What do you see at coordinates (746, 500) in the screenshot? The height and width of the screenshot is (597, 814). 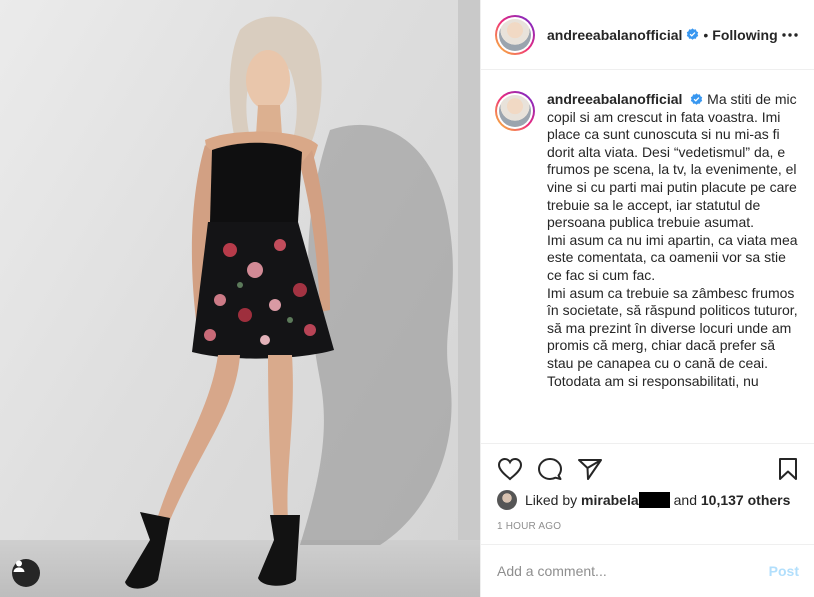 I see `likes-count-link: 10,137 others` at bounding box center [746, 500].